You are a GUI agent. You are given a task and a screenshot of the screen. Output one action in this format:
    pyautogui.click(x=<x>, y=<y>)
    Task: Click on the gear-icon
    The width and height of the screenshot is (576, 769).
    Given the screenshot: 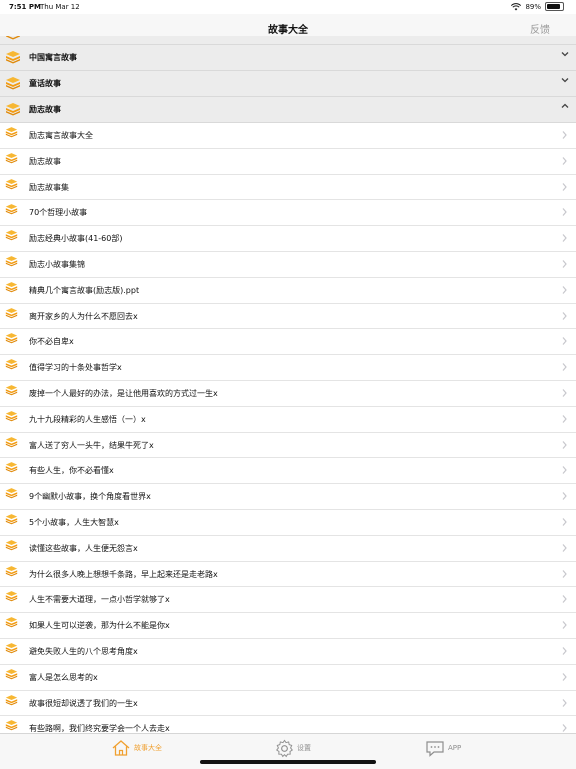 What is the action you would take?
    pyautogui.click(x=284, y=748)
    